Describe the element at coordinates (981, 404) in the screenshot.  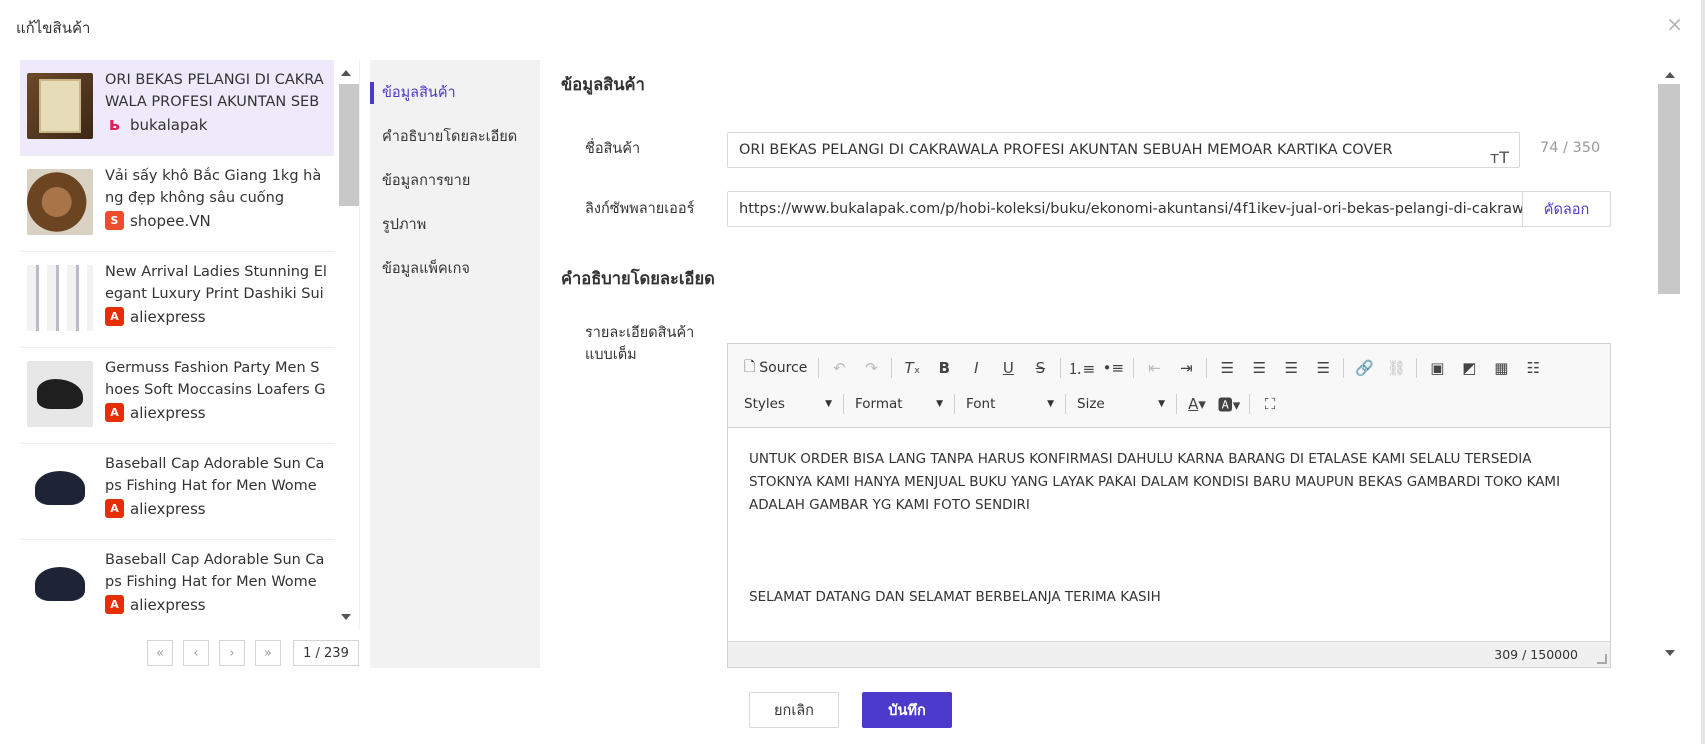
I see `font-label: Font` at that location.